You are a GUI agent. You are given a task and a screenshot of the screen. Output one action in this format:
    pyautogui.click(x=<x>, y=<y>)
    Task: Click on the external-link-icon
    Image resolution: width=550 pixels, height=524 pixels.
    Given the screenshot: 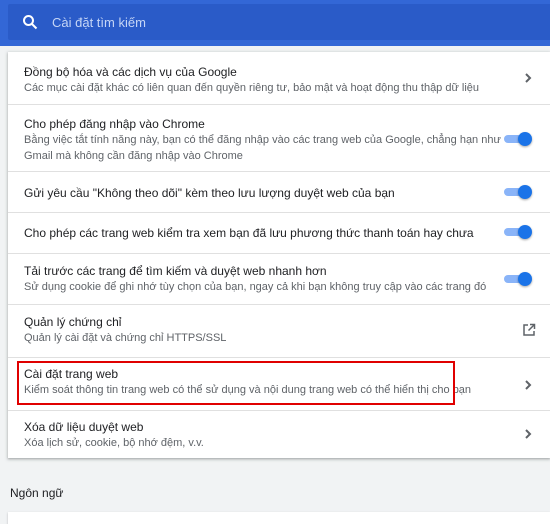 What is the action you would take?
    pyautogui.click(x=529, y=330)
    